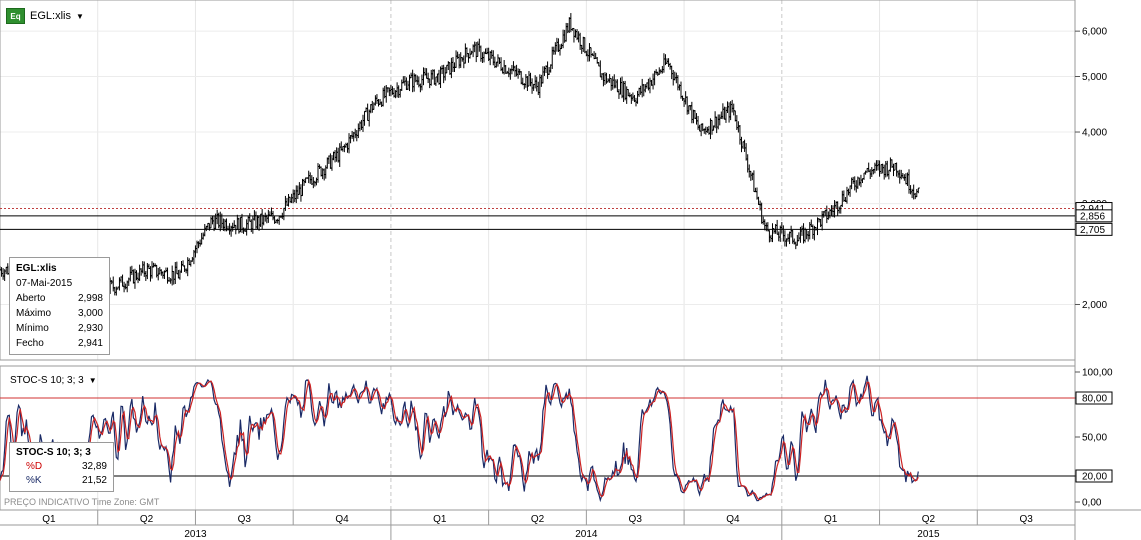  Describe the element at coordinates (1094, 32) in the screenshot. I see `price-tick-label: 6,000` at that location.